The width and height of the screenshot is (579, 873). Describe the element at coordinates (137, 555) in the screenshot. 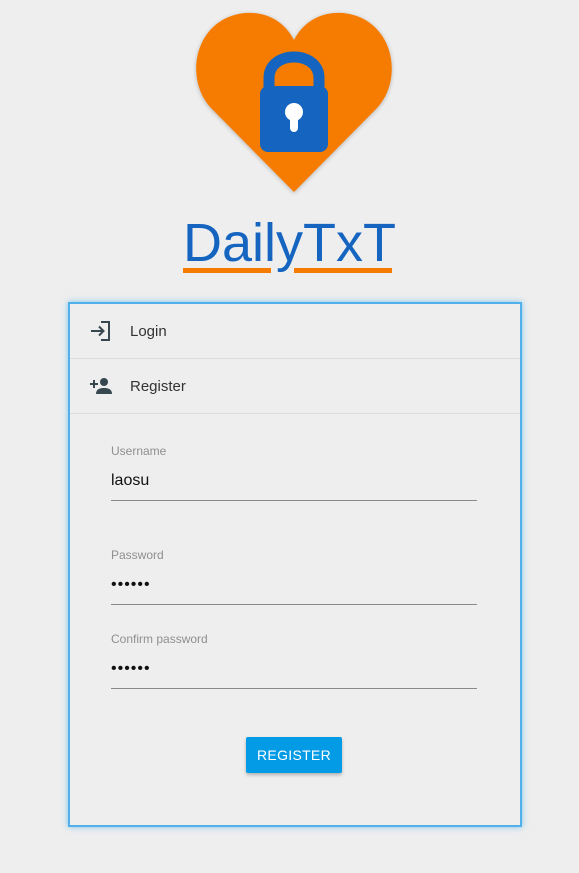

I see `password-label: Password` at that location.